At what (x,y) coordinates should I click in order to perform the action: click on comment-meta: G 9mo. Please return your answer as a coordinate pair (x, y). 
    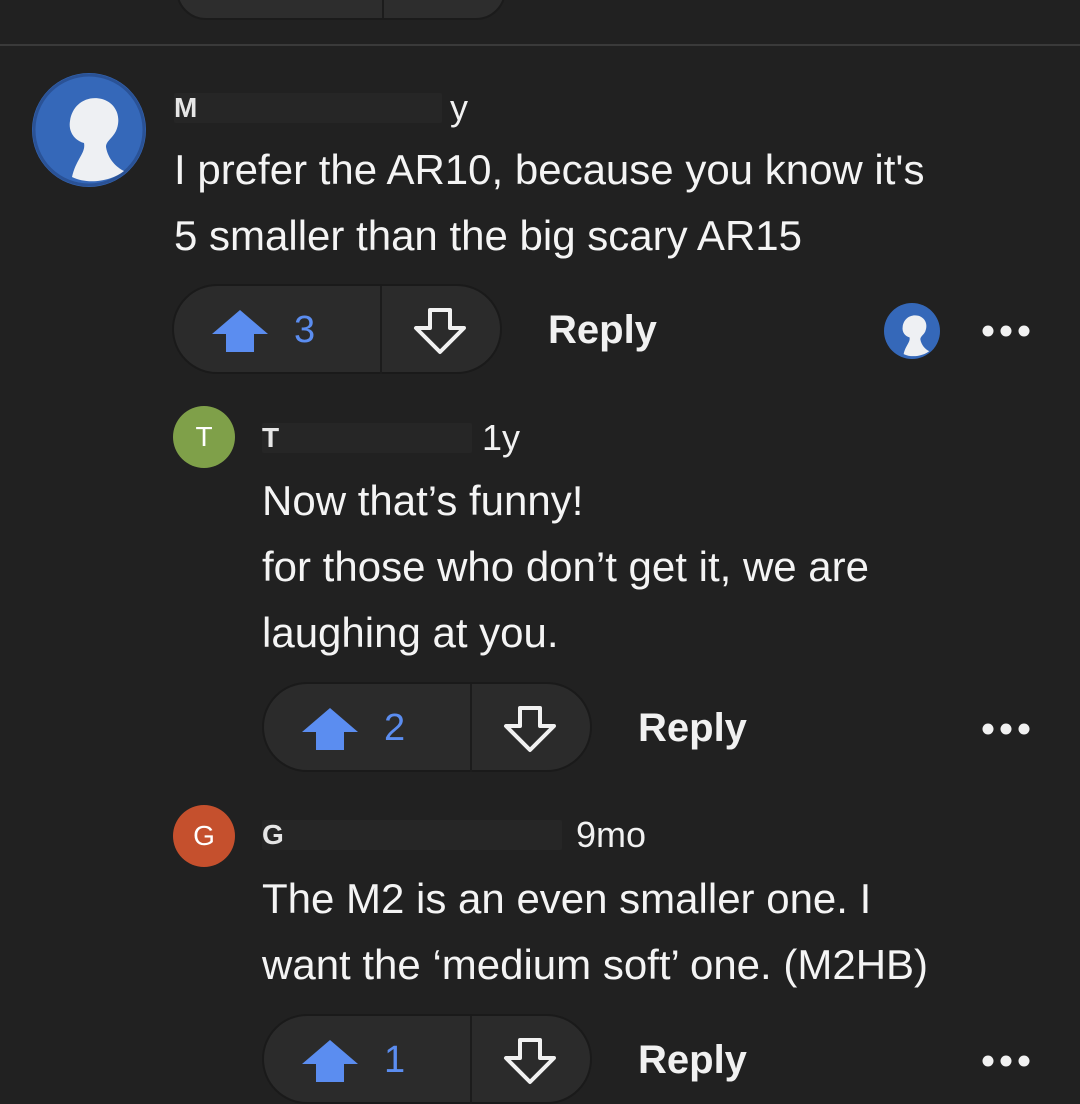
    Looking at the image, I should click on (454, 835).